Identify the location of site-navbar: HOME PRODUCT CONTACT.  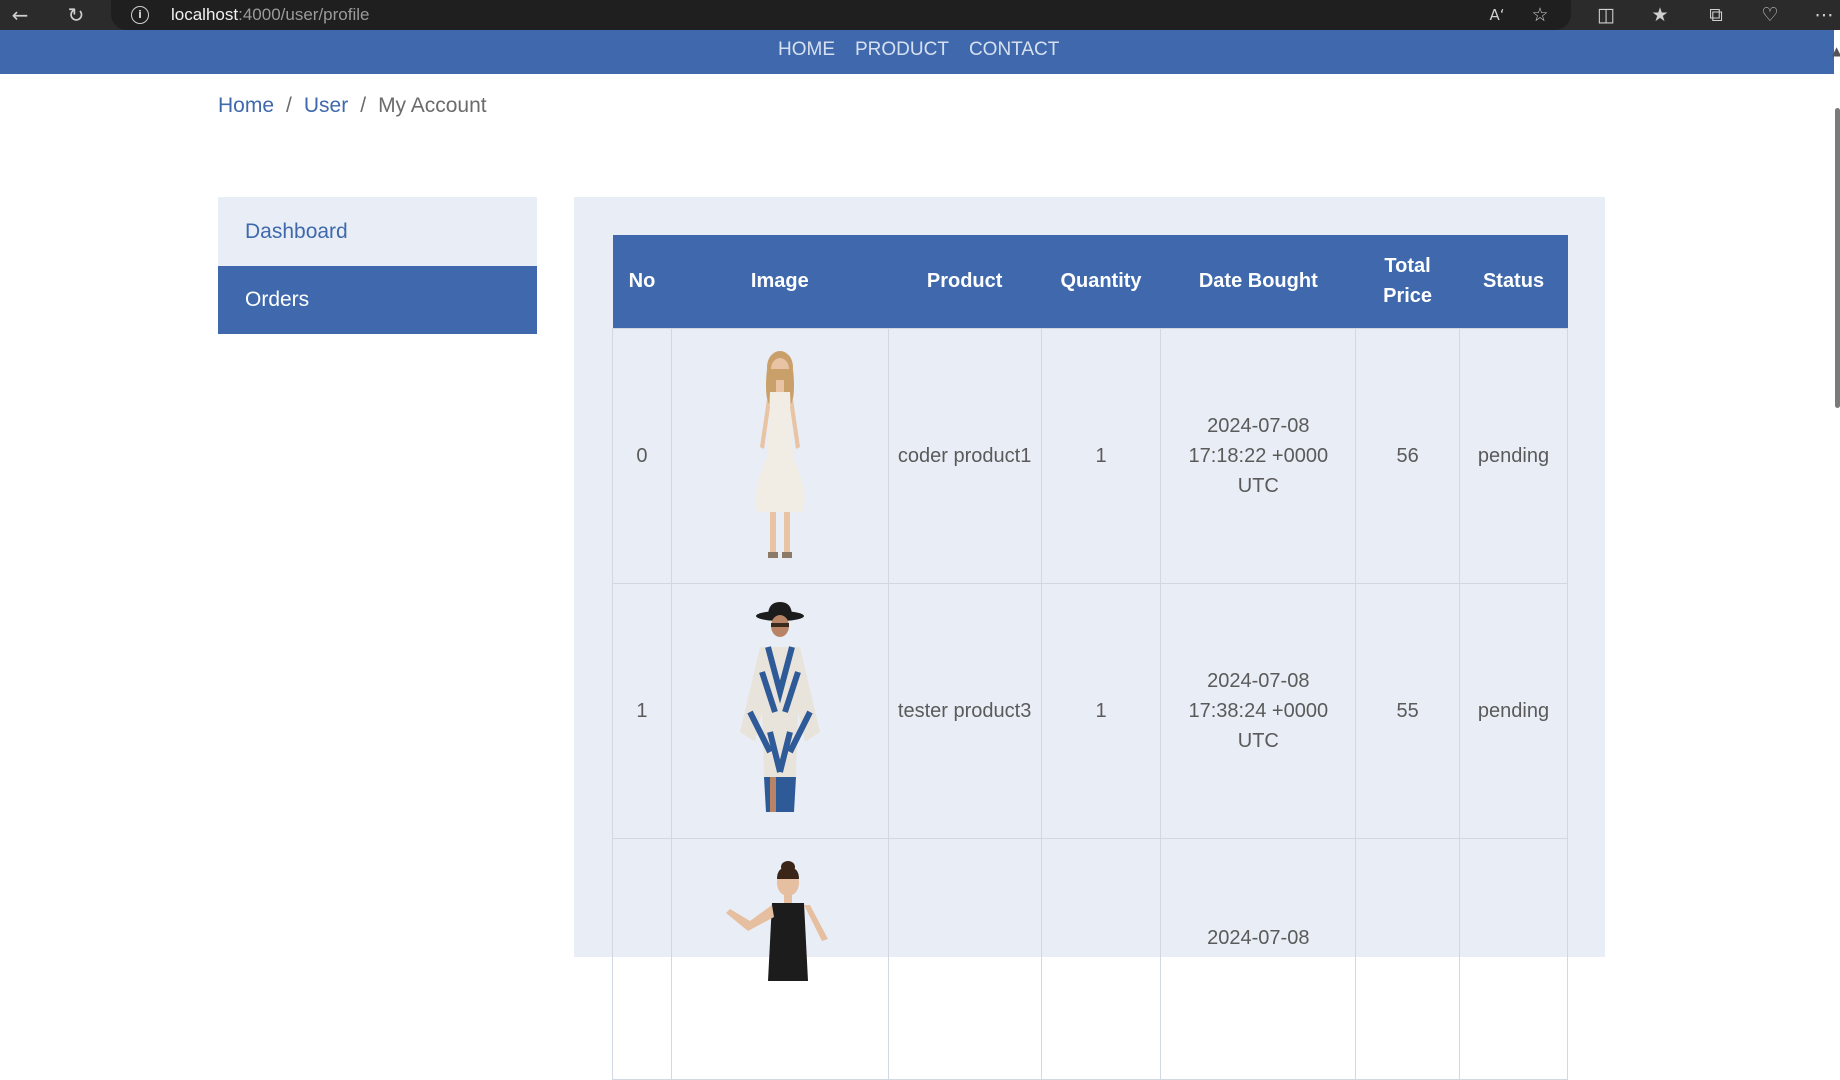
(917, 52).